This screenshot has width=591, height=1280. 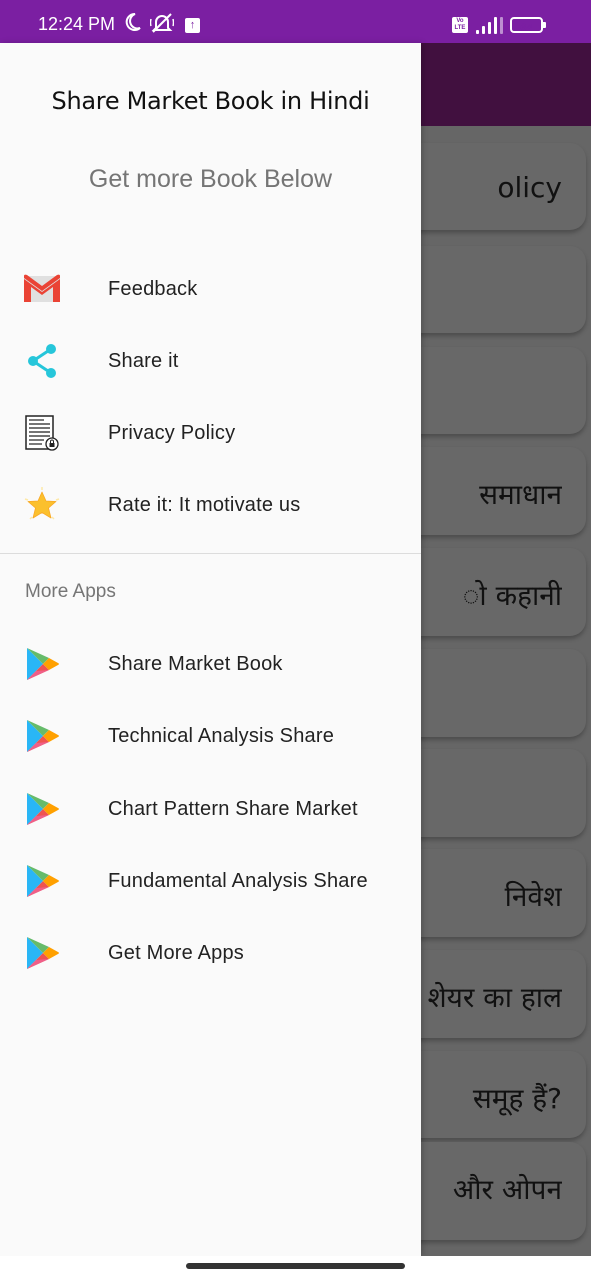 I want to click on app-item-get-more-apps: Get More Apps, so click(x=210, y=953).